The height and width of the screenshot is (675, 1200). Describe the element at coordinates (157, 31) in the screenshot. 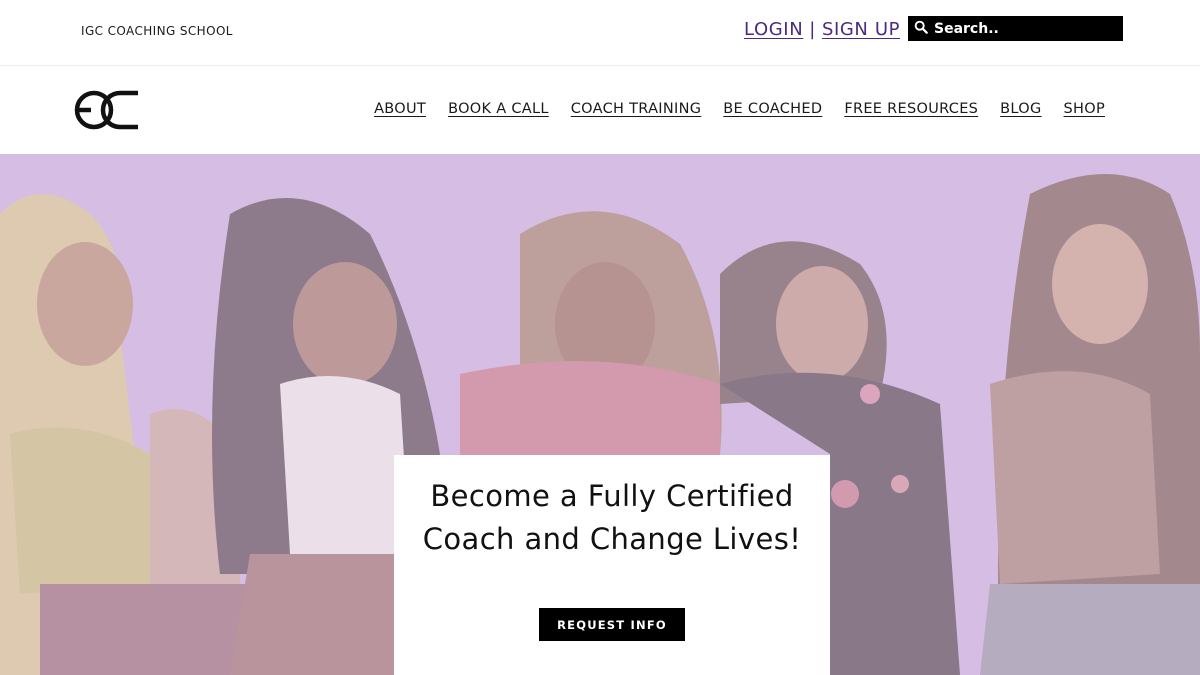

I see `school-name: IGC COACHING SCHOOL` at that location.